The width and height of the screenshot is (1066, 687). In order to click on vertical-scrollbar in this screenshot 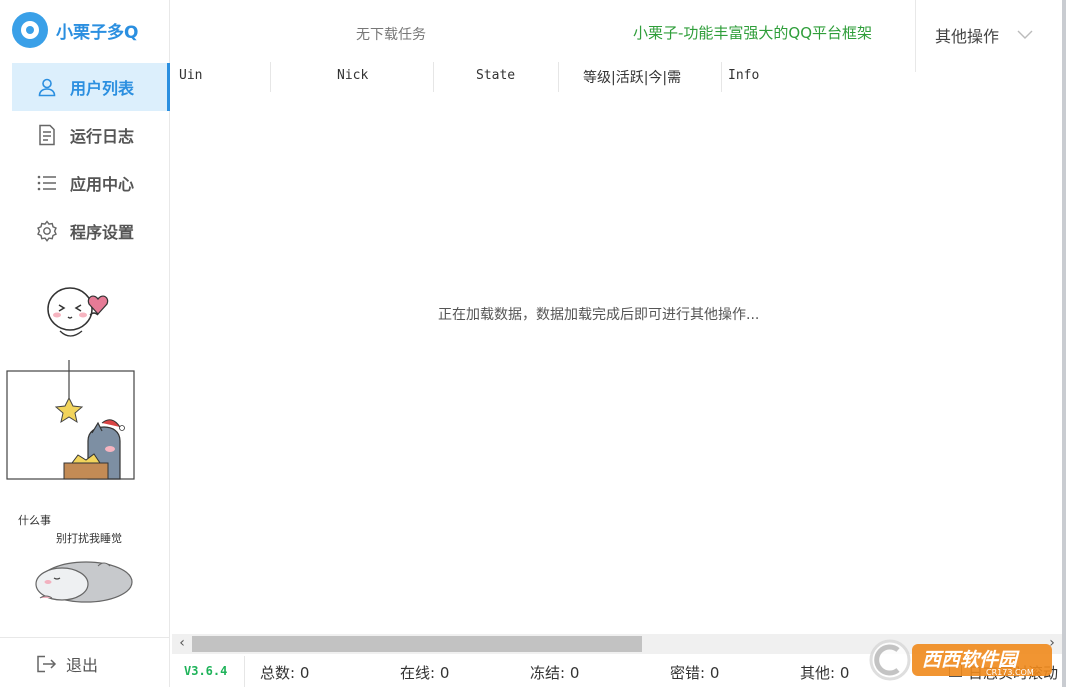, I will do `click(1064, 343)`.